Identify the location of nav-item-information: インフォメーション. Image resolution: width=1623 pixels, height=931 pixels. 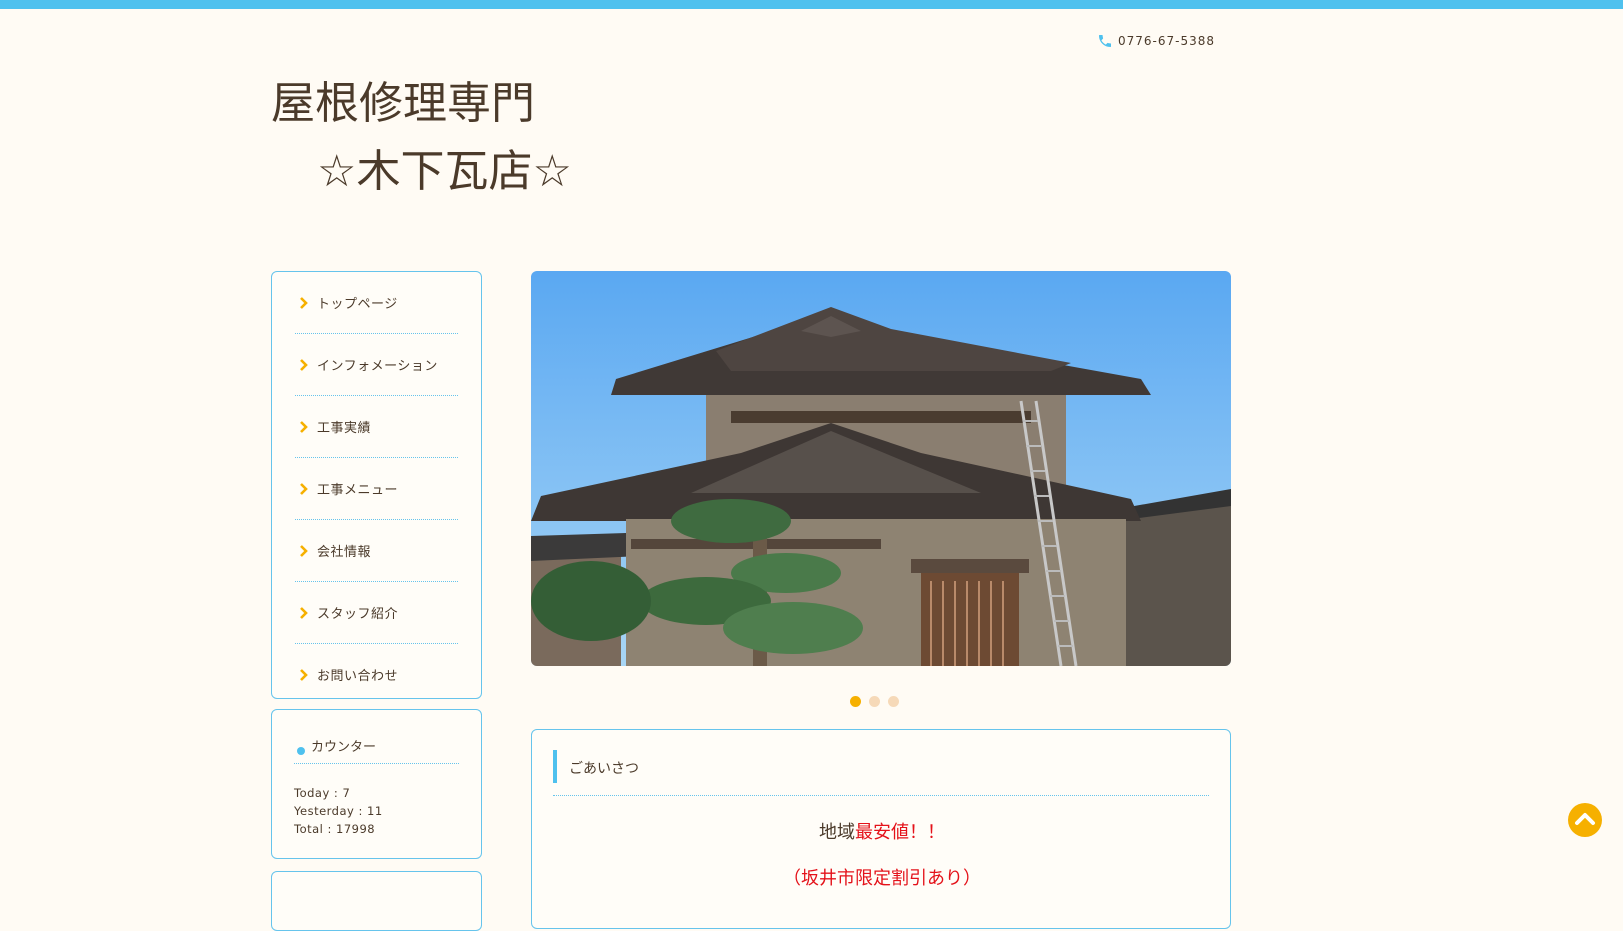
(376, 365).